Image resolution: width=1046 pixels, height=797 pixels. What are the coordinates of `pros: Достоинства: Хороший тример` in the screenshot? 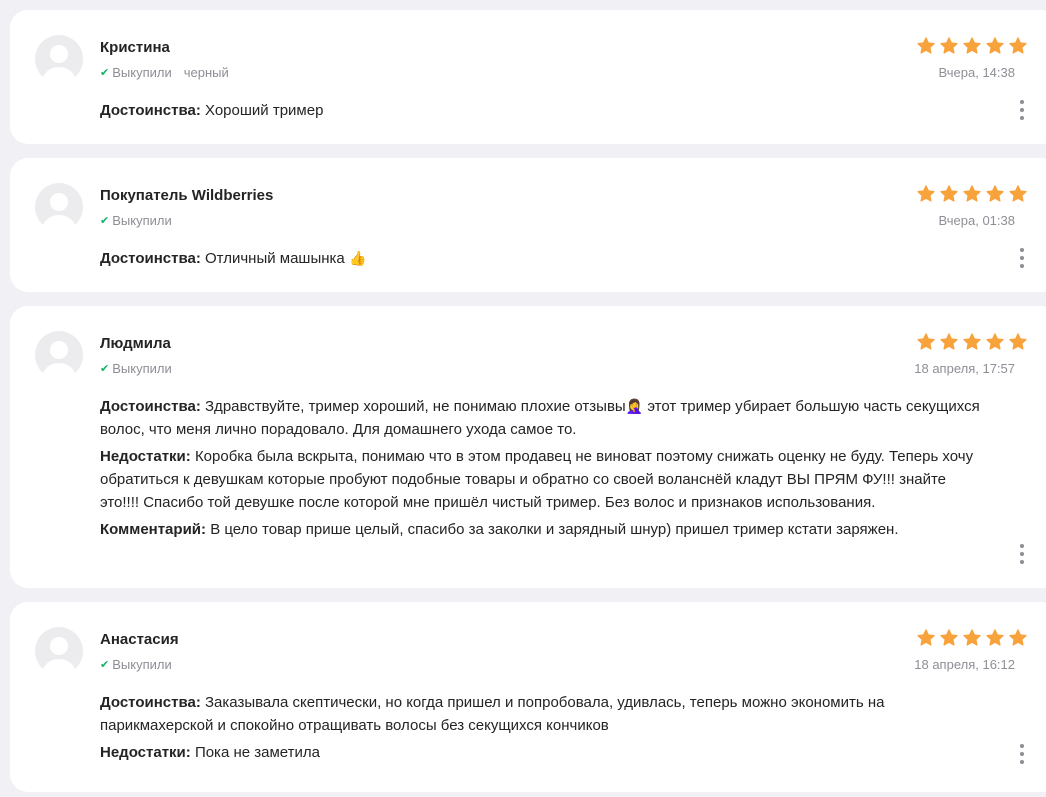 It's located at (540, 110).